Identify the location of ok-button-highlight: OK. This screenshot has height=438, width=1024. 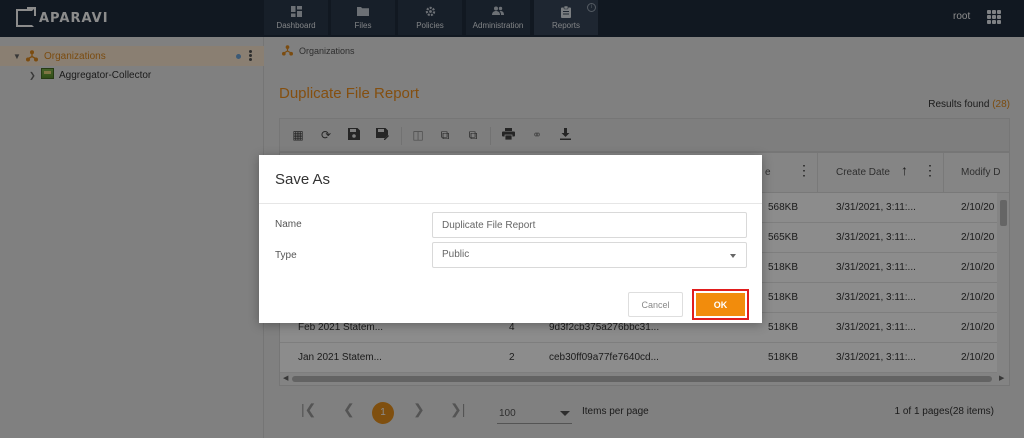
(720, 304).